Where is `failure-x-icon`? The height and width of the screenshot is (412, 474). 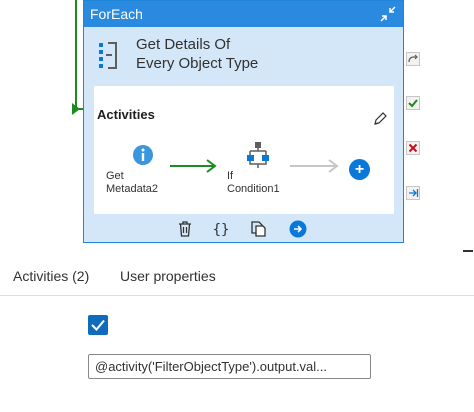 failure-x-icon is located at coordinates (413, 148).